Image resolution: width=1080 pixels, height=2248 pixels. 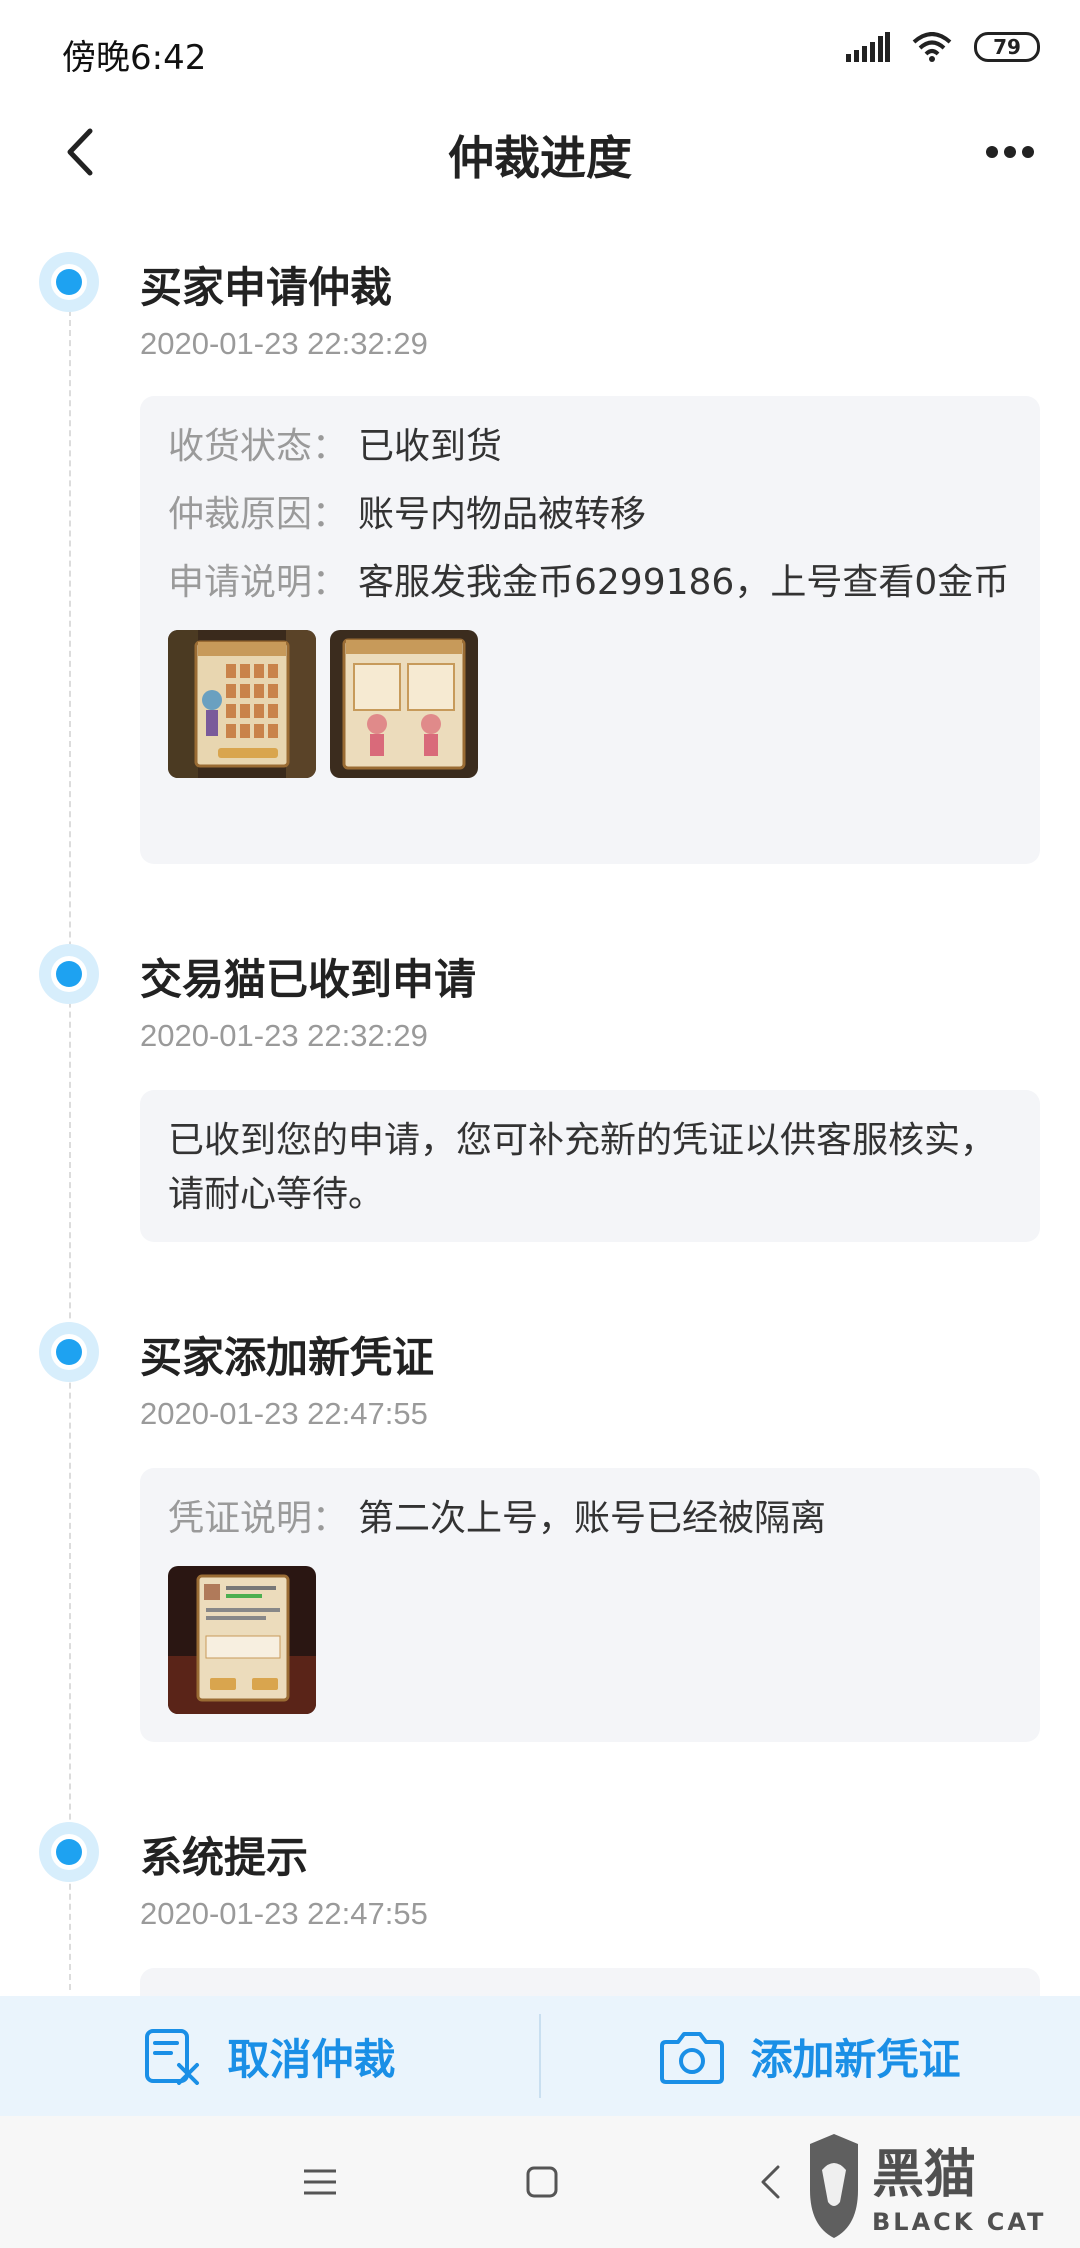 I want to click on step-title: 买家添加新凭证, so click(x=287, y=1357).